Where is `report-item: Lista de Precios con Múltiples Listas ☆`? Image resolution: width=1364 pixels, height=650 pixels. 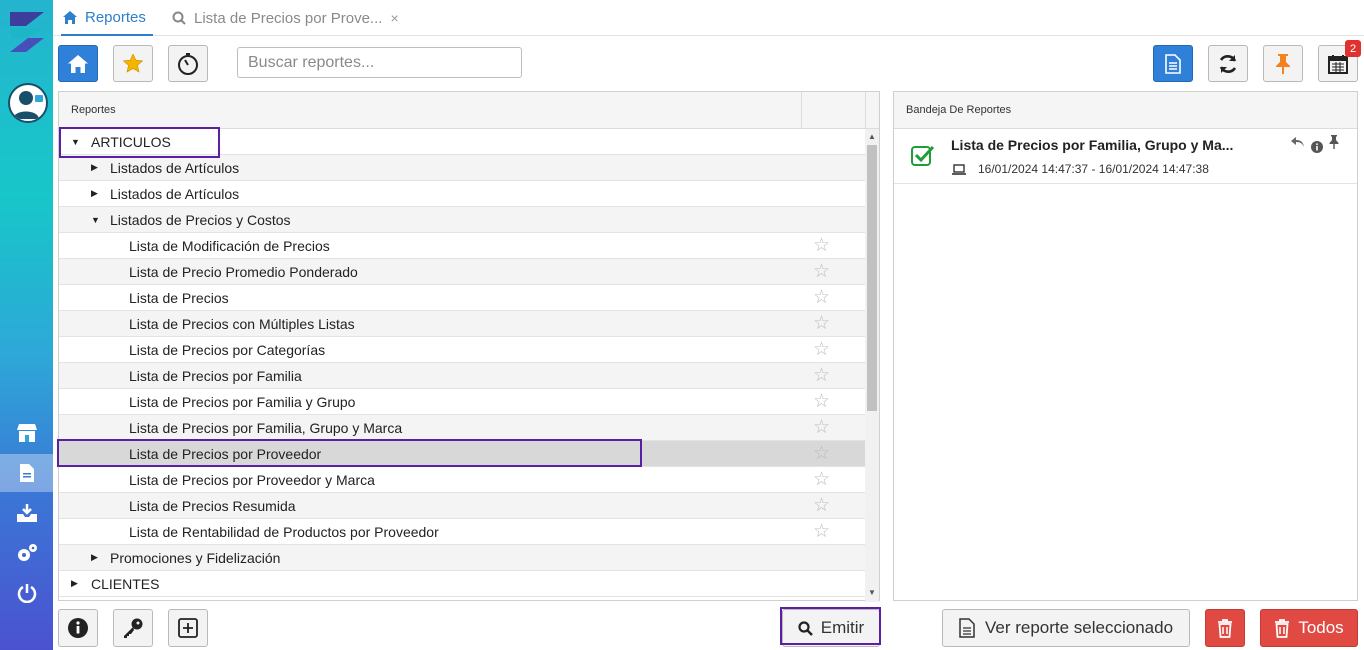
report-item: Lista de Precios con Múltiples Listas ☆ is located at coordinates (462, 324).